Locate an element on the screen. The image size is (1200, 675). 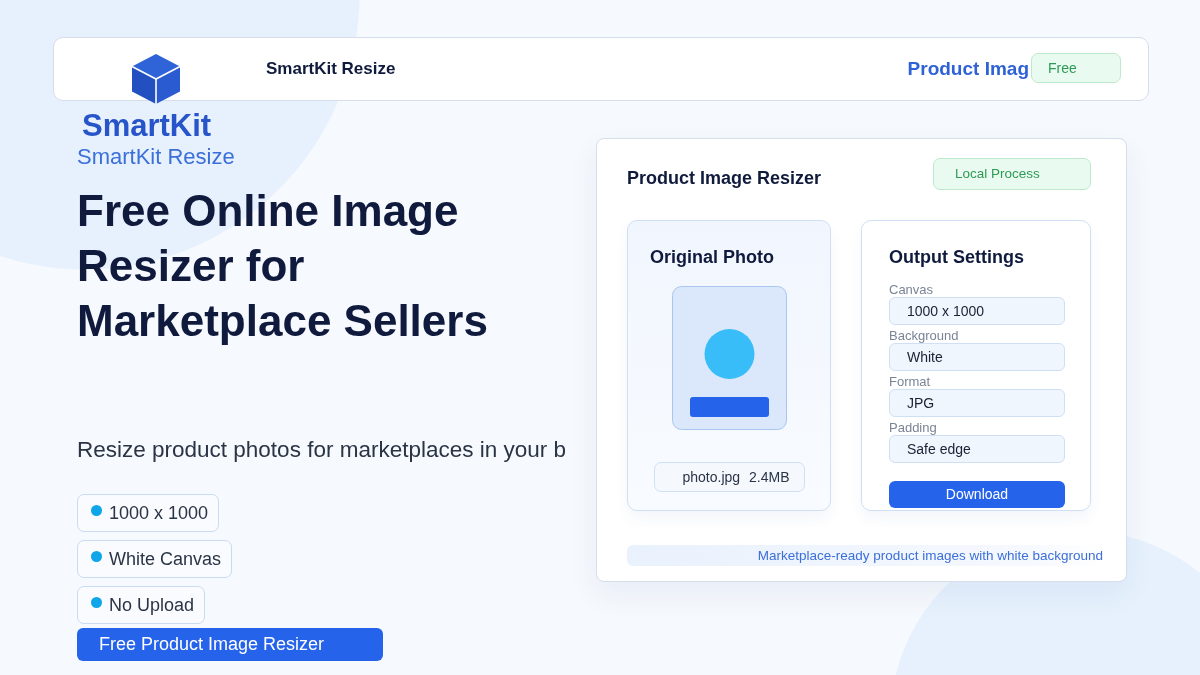
file-size: 2.4MB is located at coordinates (769, 477).